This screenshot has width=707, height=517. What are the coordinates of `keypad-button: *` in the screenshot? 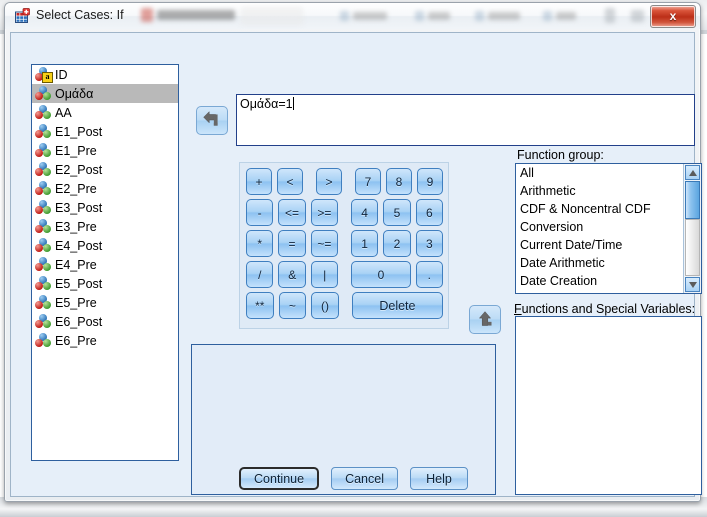 It's located at (260, 243).